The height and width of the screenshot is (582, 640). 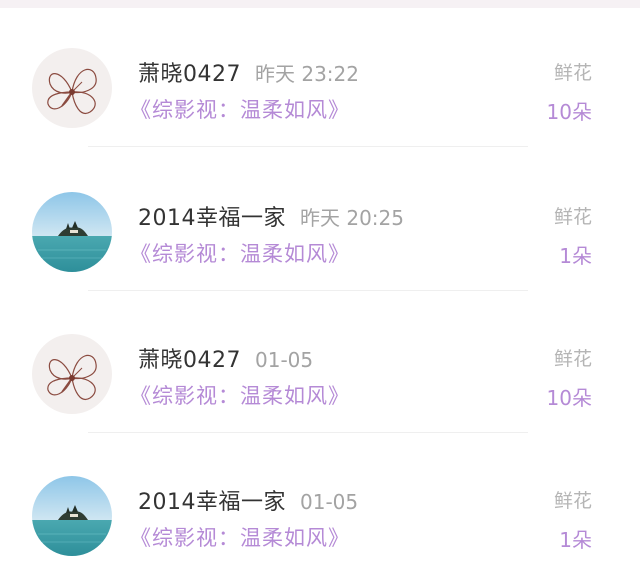 What do you see at coordinates (352, 218) in the screenshot?
I see `timestamp: 昨天 20:25` at bounding box center [352, 218].